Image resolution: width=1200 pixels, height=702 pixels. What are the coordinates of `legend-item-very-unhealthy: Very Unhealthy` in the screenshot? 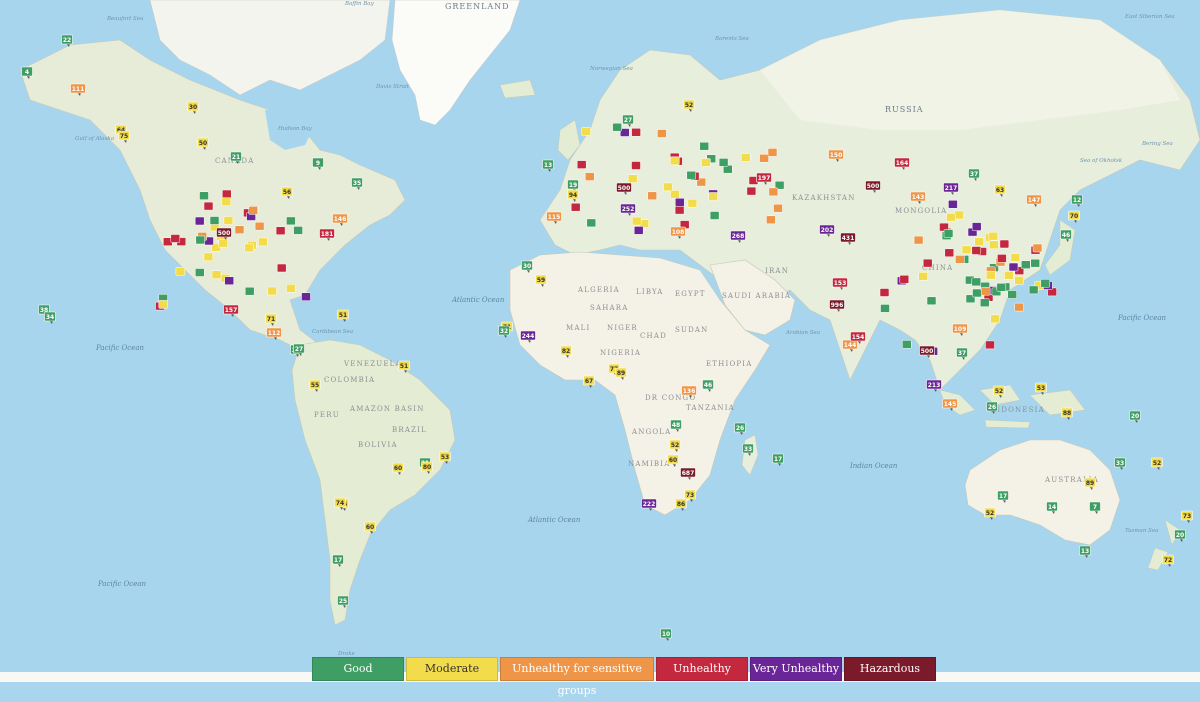 It's located at (796, 669).